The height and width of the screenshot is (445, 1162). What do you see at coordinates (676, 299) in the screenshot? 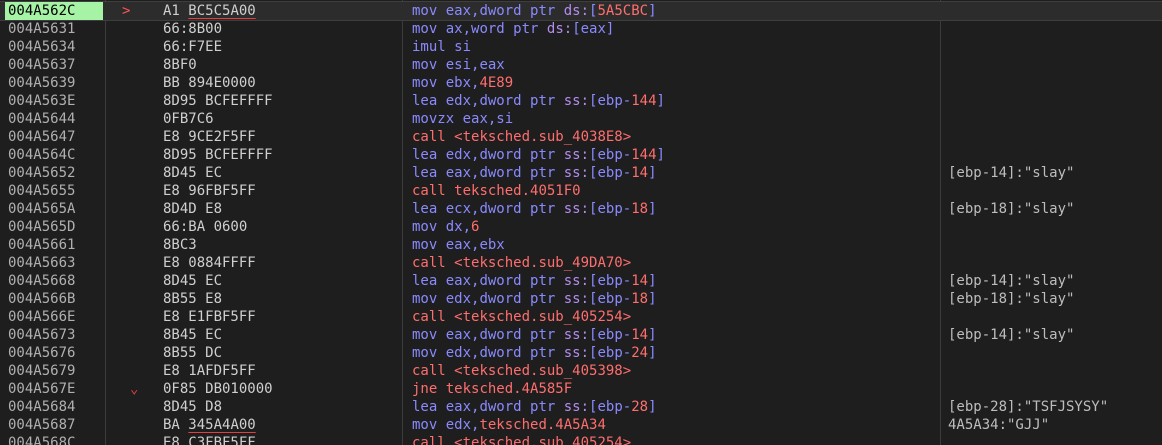
I see `instruction-text: mov edx,dword ptr ss:[ebp-18]` at bounding box center [676, 299].